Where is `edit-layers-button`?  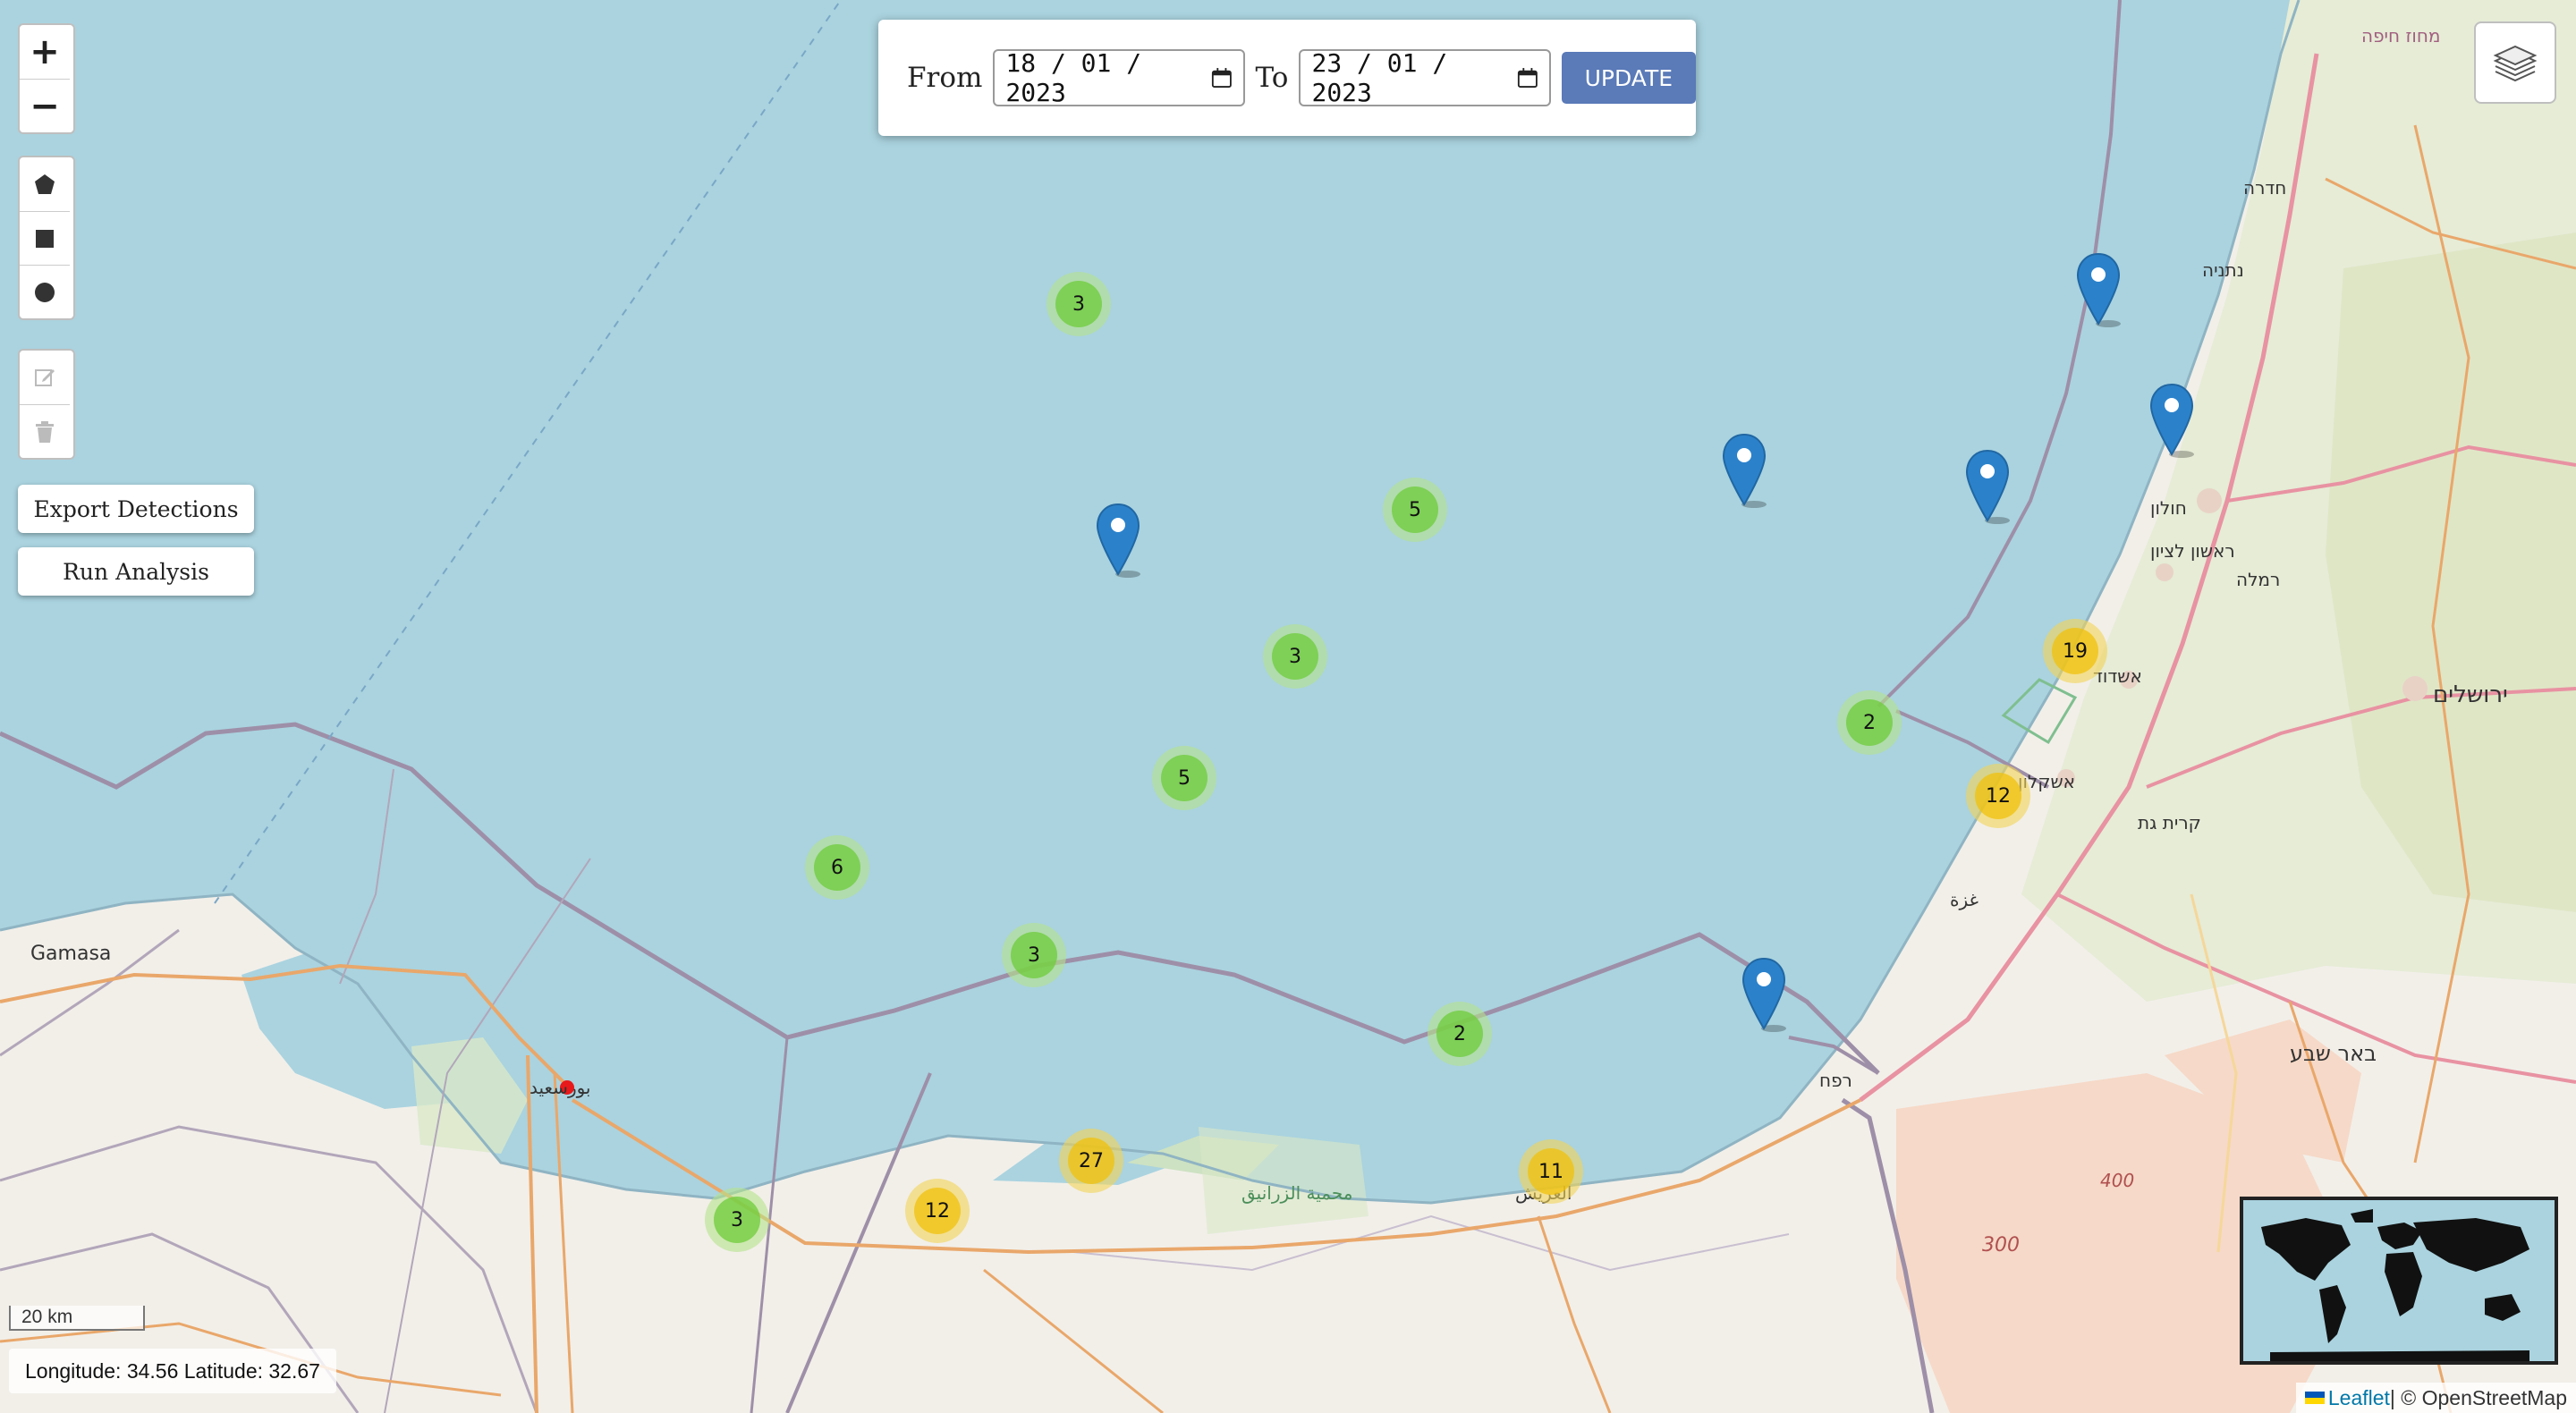 edit-layers-button is located at coordinates (45, 377).